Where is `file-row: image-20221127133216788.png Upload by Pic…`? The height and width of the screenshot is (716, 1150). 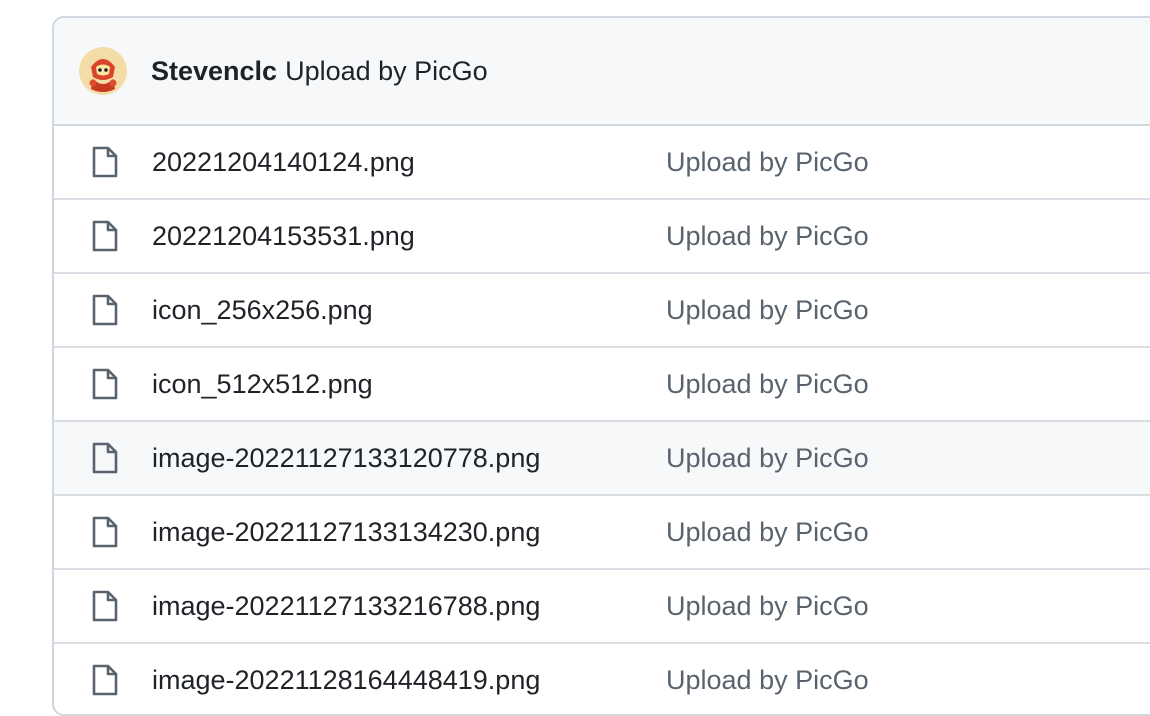 file-row: image-20221127133216788.png Upload by Pic… is located at coordinates (602, 607).